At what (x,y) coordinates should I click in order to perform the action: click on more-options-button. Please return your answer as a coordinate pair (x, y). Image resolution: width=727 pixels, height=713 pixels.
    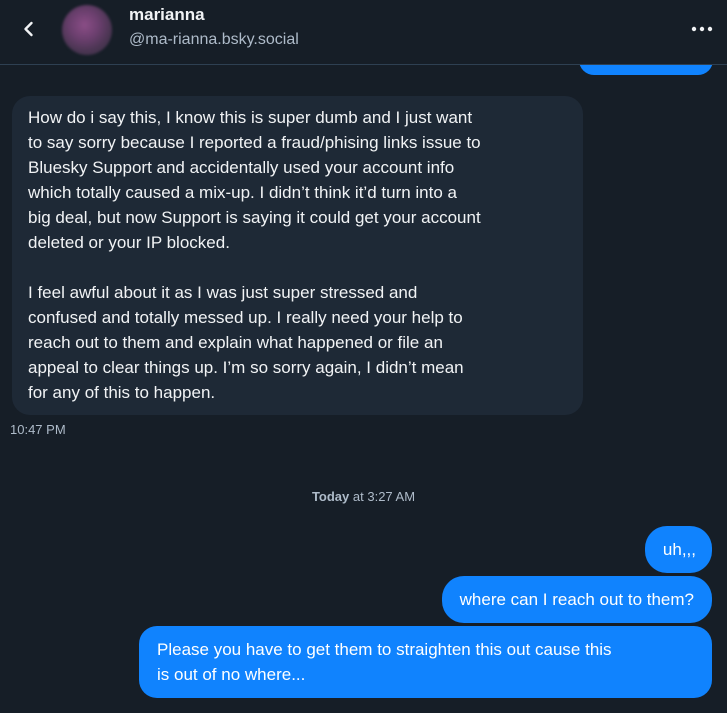
    Looking at the image, I should click on (702, 29).